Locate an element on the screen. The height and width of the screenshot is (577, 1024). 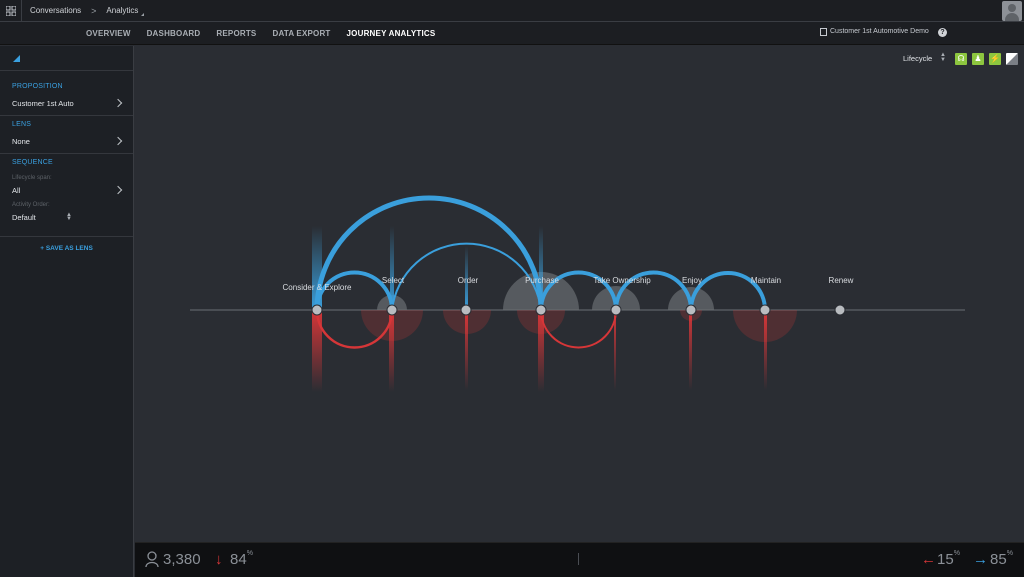
backward-percent: 15% is located at coordinates (948, 559).